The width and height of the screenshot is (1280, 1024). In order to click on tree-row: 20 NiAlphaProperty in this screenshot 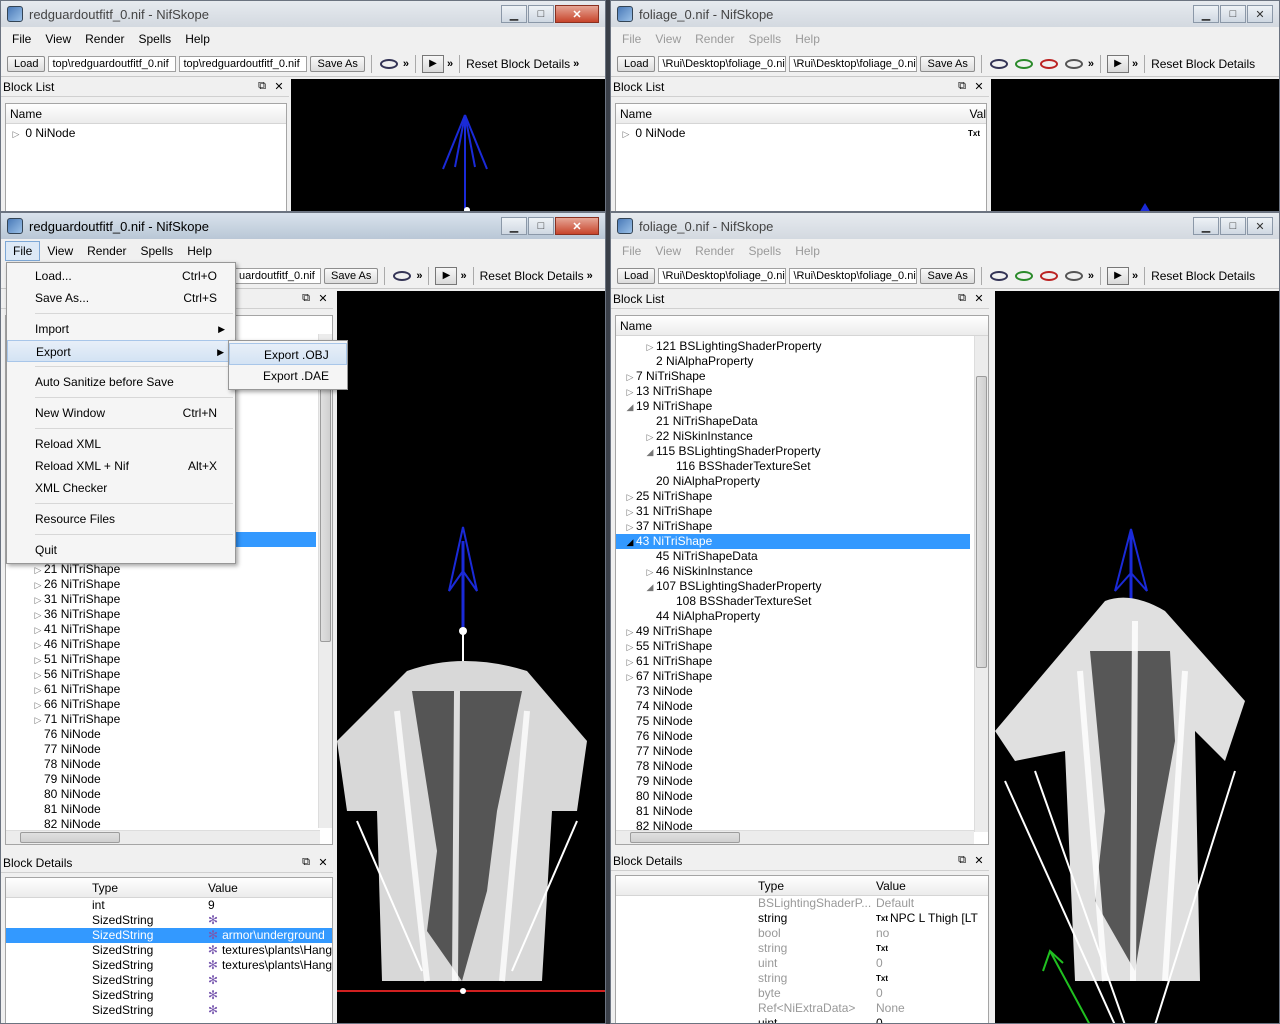, I will do `click(793, 481)`.